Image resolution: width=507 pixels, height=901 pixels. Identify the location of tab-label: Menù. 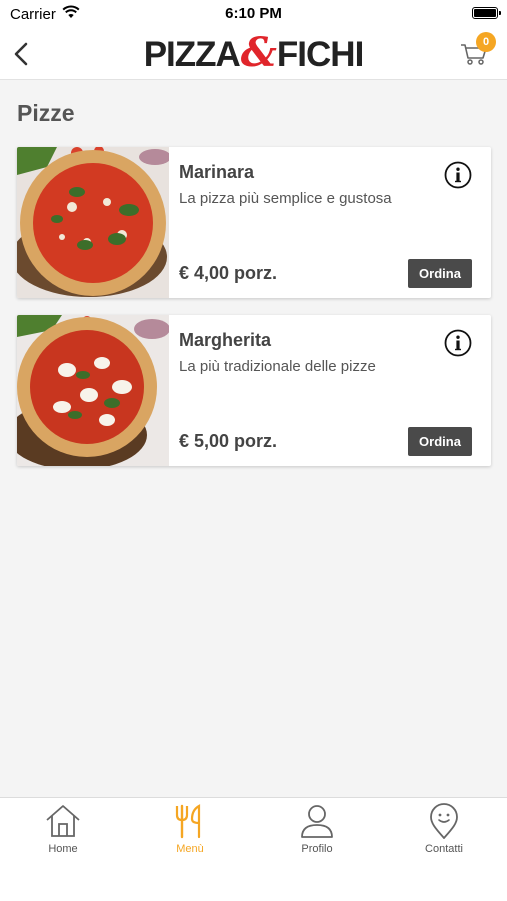
(190, 849).